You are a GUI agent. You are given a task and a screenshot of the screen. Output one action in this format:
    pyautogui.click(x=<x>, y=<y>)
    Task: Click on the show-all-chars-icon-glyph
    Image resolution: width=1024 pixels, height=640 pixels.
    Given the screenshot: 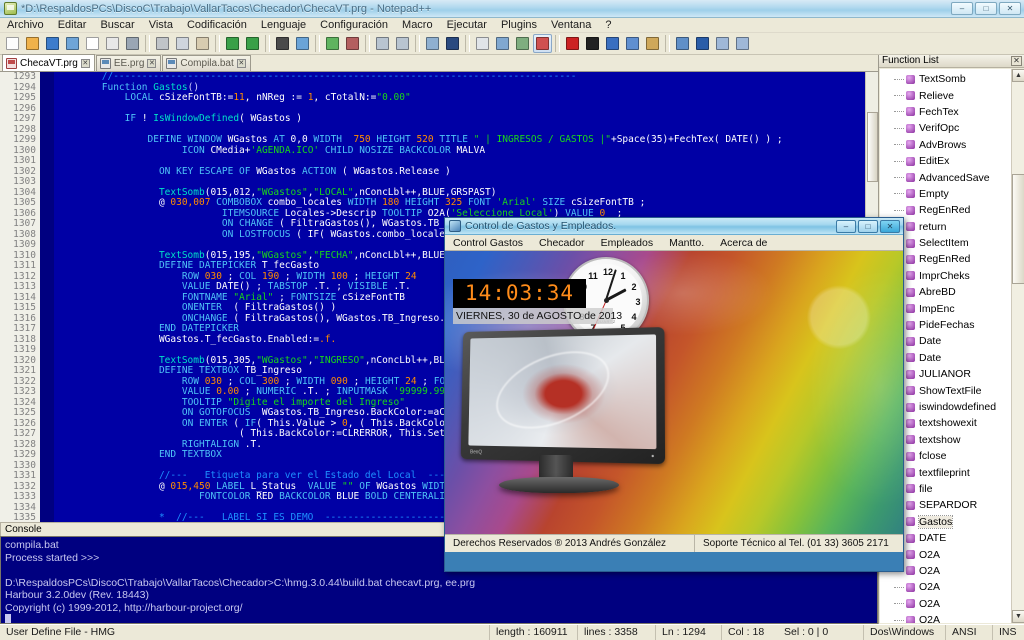 What is the action you would take?
    pyautogui.click(x=452, y=43)
    